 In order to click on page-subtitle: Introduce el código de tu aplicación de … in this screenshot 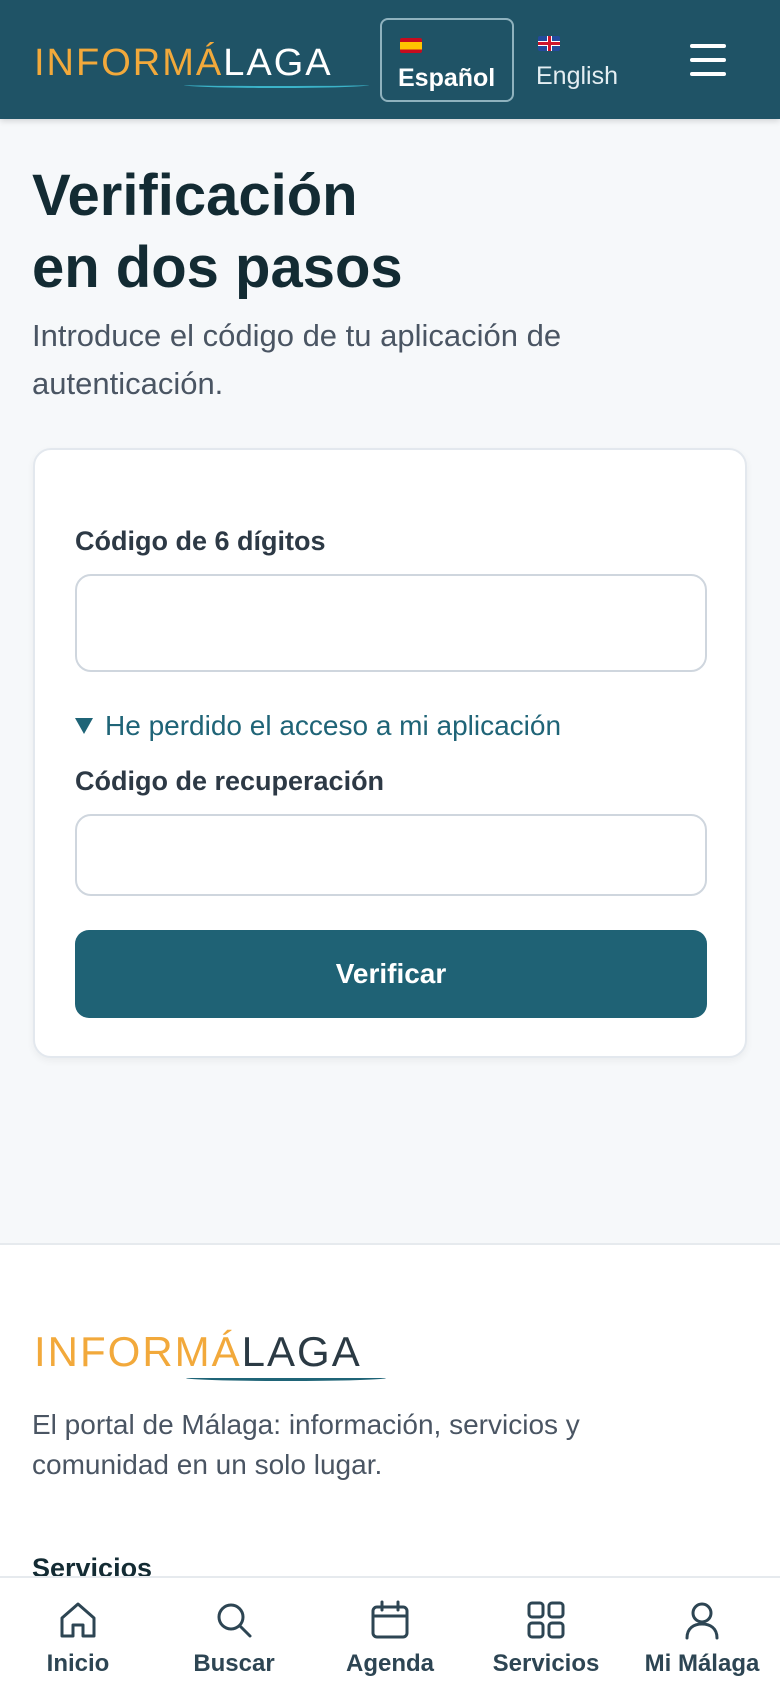, I will do `click(297, 359)`.